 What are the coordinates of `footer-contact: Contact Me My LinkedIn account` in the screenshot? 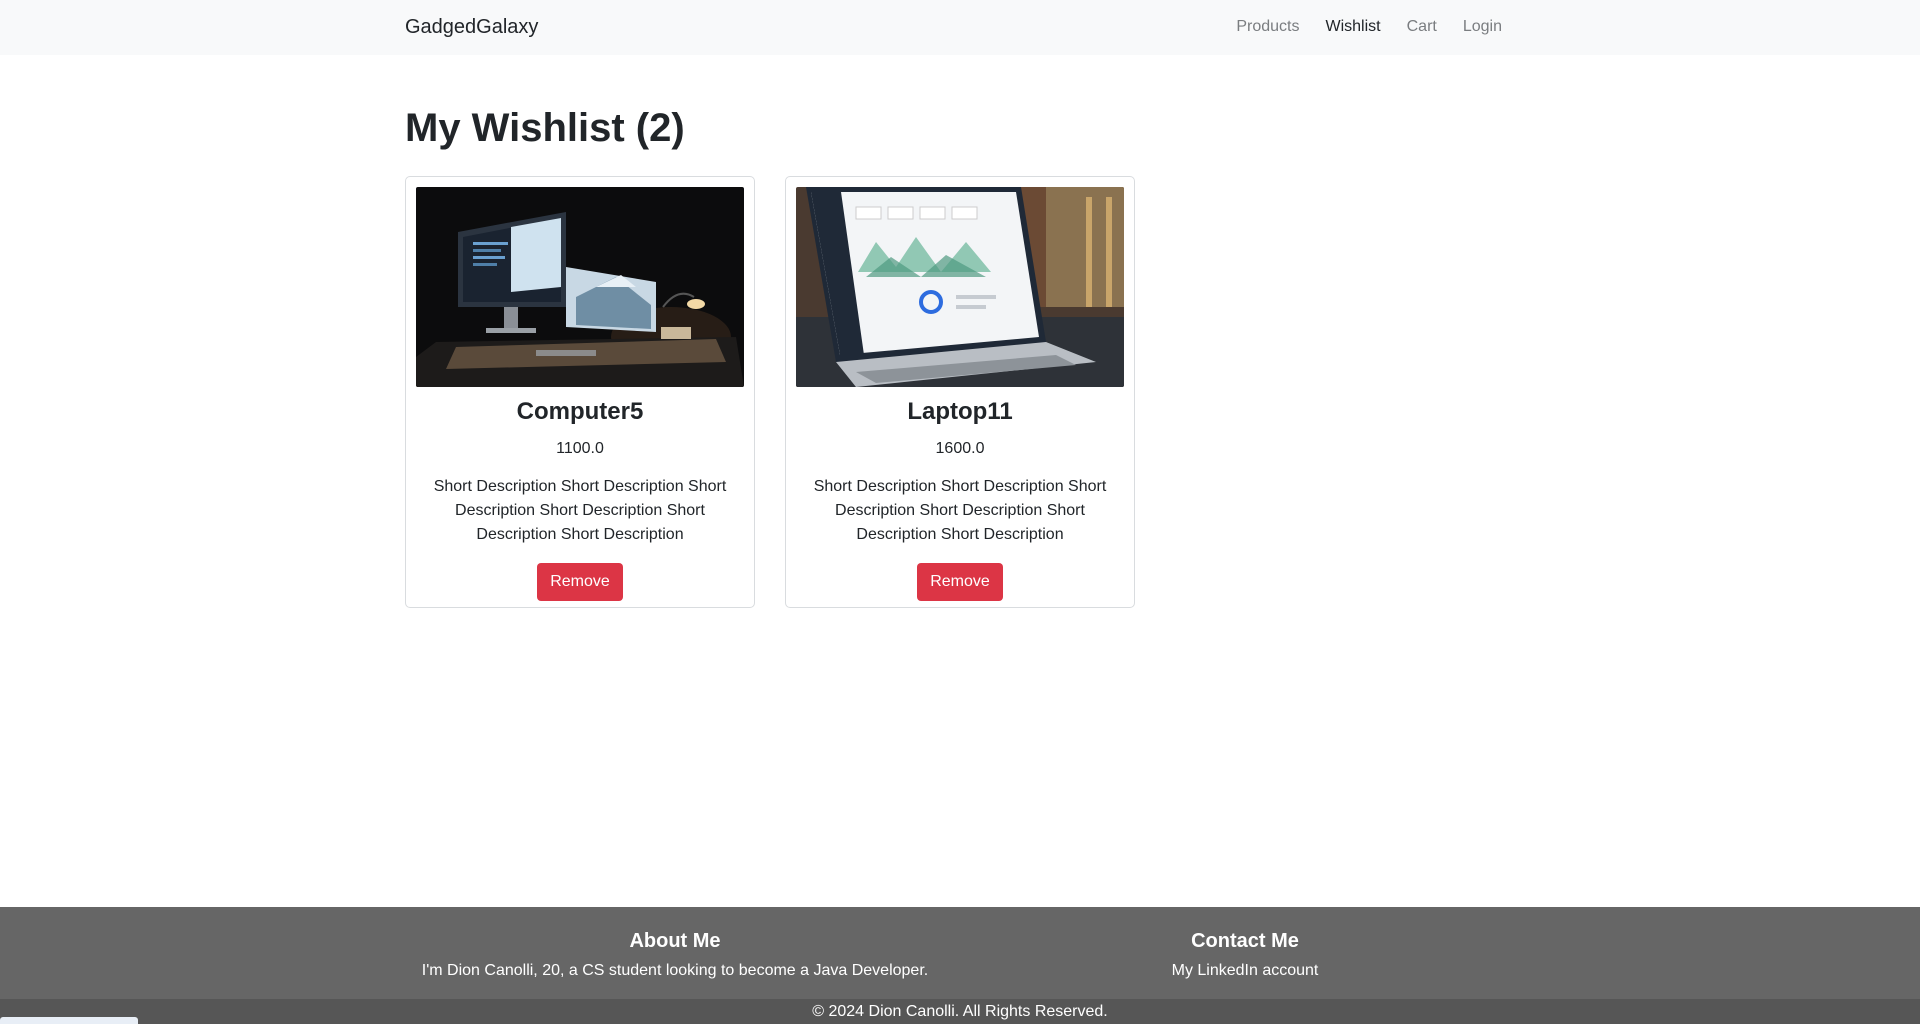 It's located at (1245, 955).